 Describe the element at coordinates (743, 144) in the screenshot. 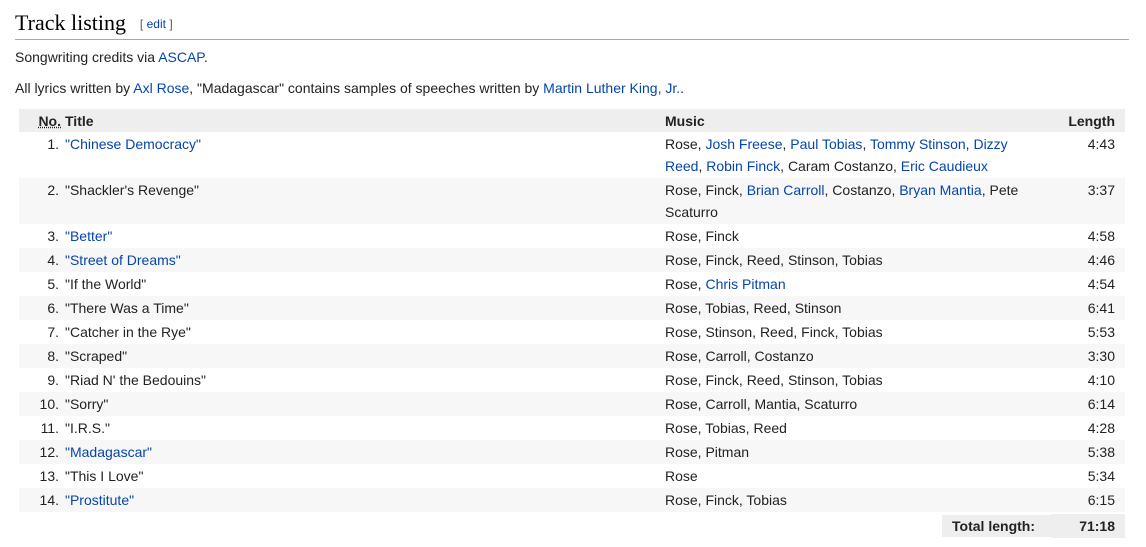

I see `composer-link: Josh Freese` at that location.